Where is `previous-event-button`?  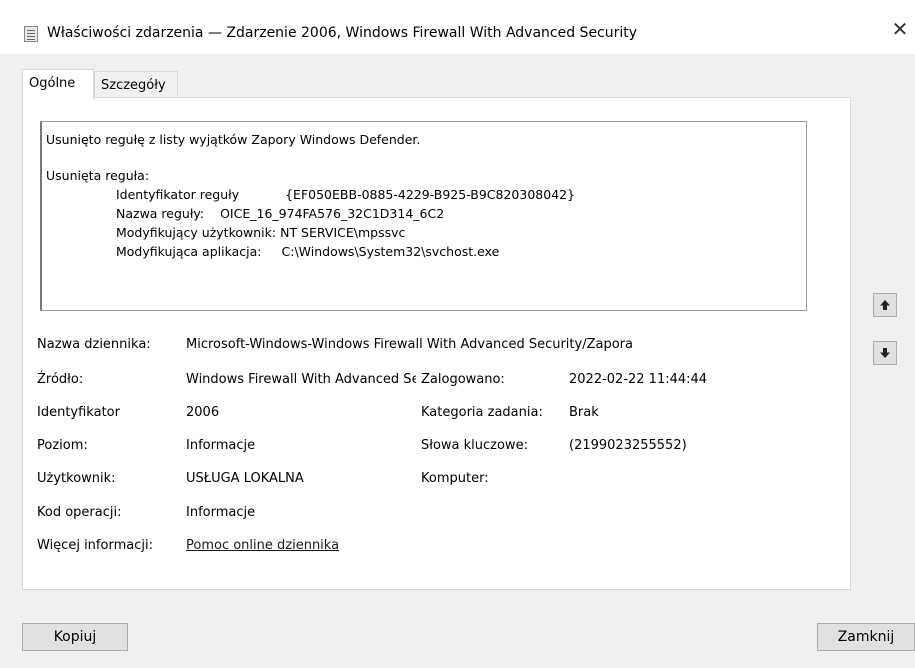 previous-event-button is located at coordinates (885, 305).